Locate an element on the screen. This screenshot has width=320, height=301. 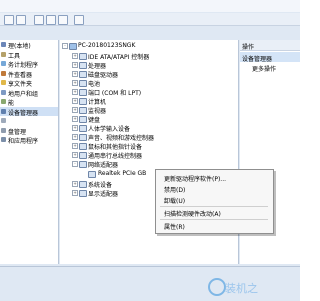
actions-header: 操作 is located at coordinates (270, 45).